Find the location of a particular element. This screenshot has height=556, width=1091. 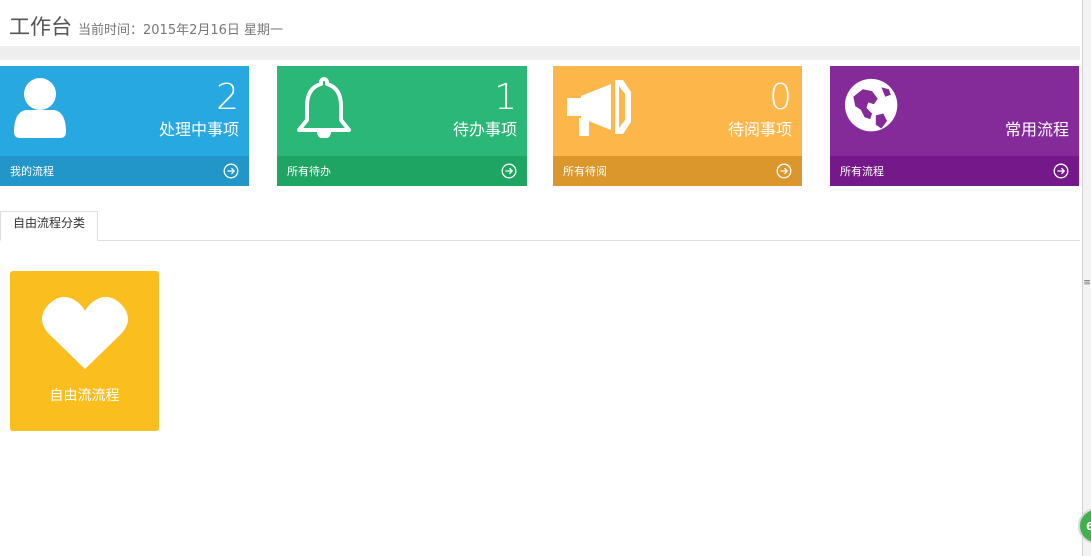

tile-count: 0 is located at coordinates (780, 97).